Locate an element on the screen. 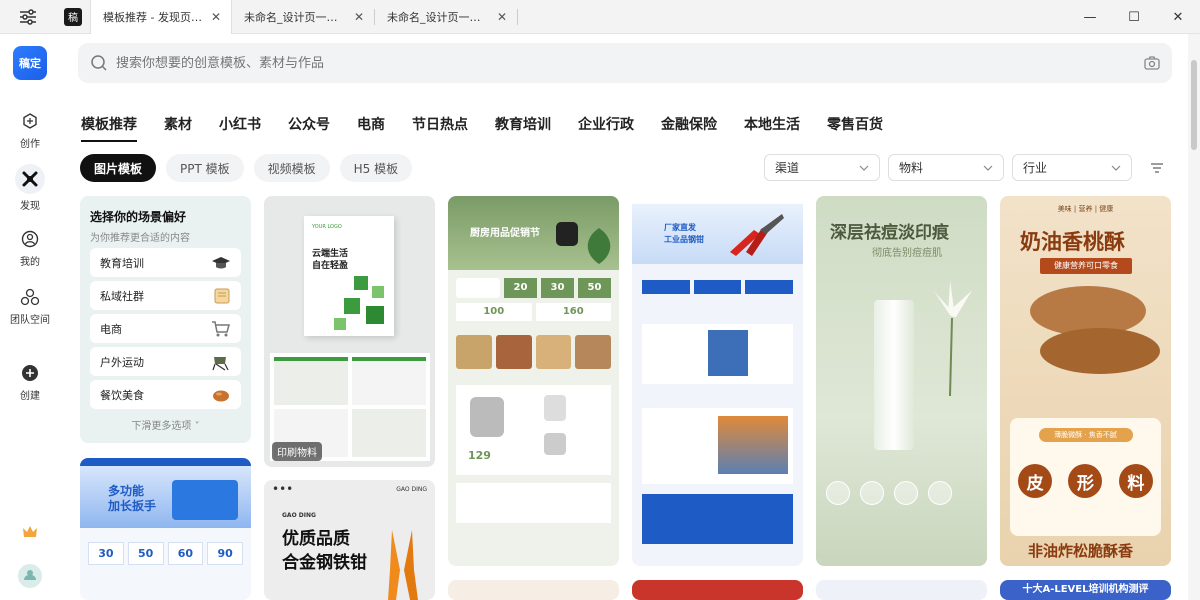 This screenshot has height=600, width=1200. category-tag: 印刷物料 is located at coordinates (297, 451).